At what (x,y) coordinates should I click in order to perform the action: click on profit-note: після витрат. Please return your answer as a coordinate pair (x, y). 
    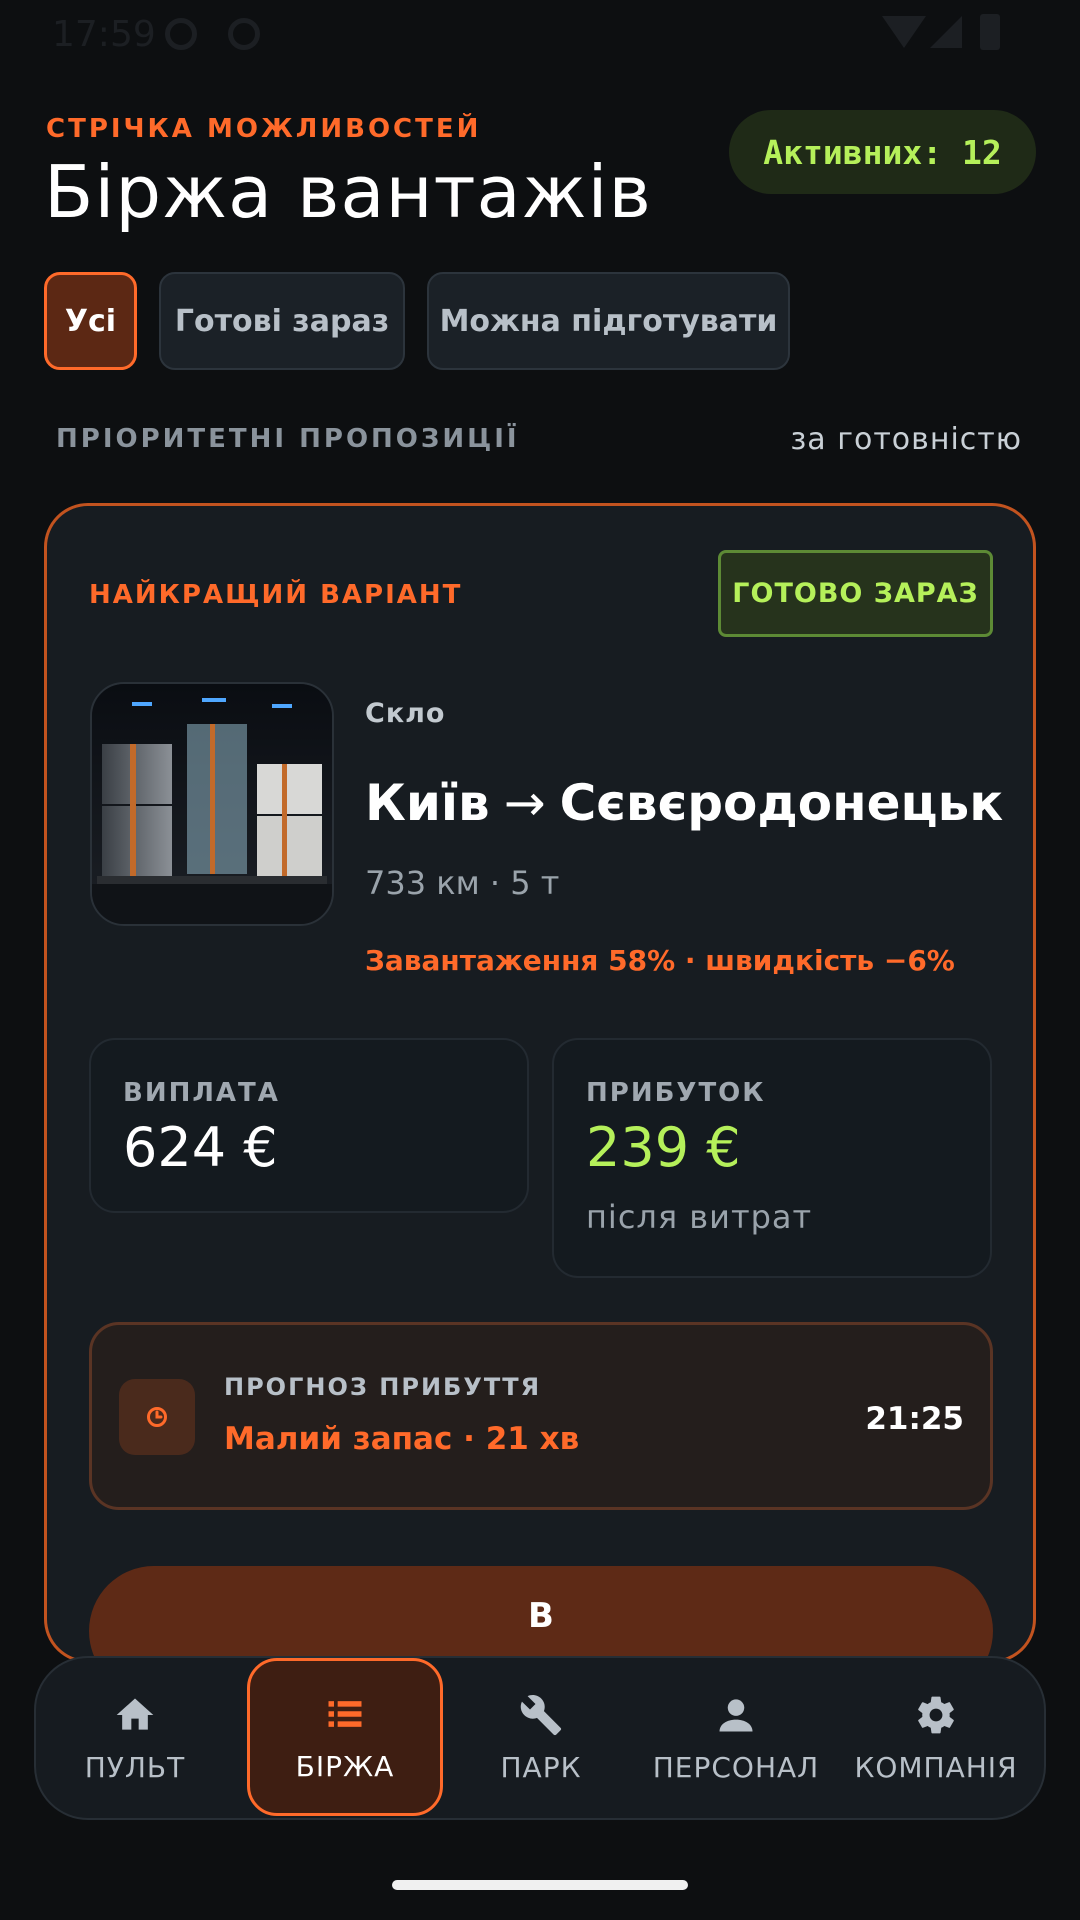
    Looking at the image, I should click on (699, 1217).